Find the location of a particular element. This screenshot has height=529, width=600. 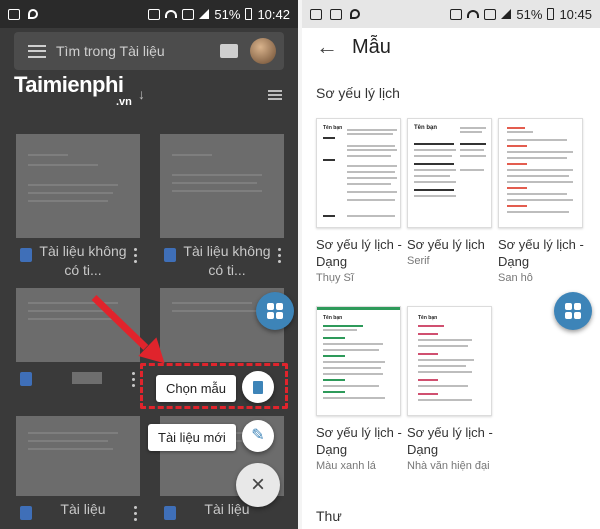

close-icon: × is located at coordinates (257, 484).